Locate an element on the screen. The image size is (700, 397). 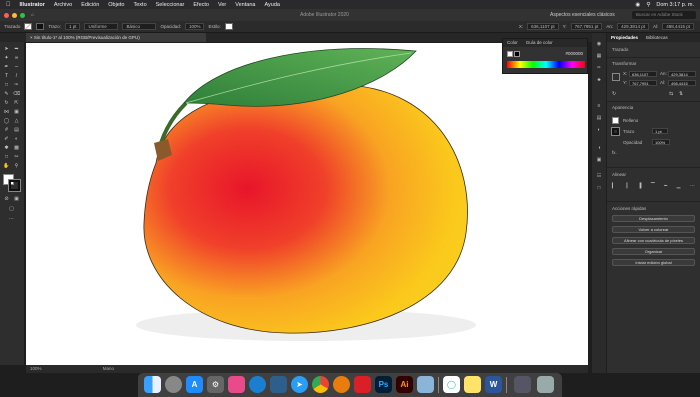
flip-horizontal-icon: ⇆ is located at coordinates (671, 94).